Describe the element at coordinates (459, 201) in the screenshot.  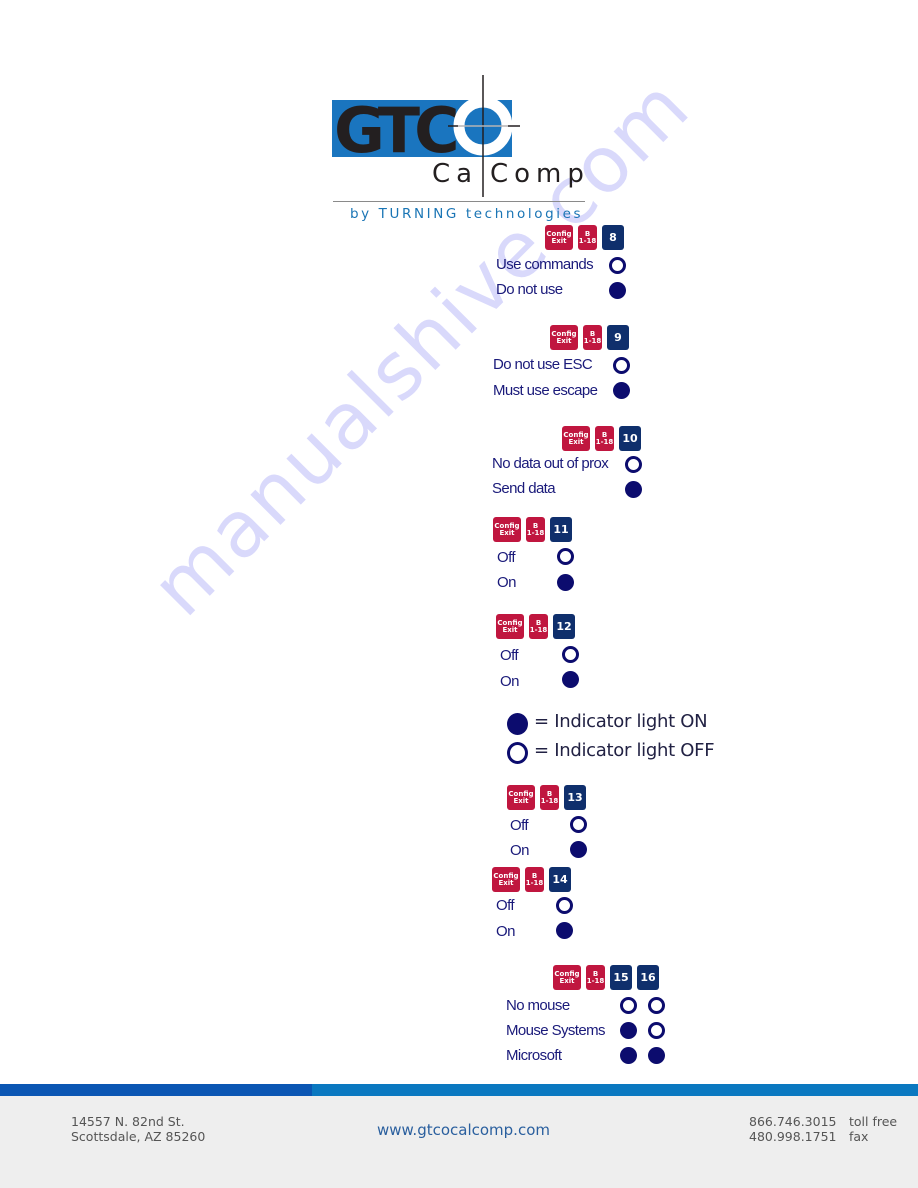
I see `logo-divider` at that location.